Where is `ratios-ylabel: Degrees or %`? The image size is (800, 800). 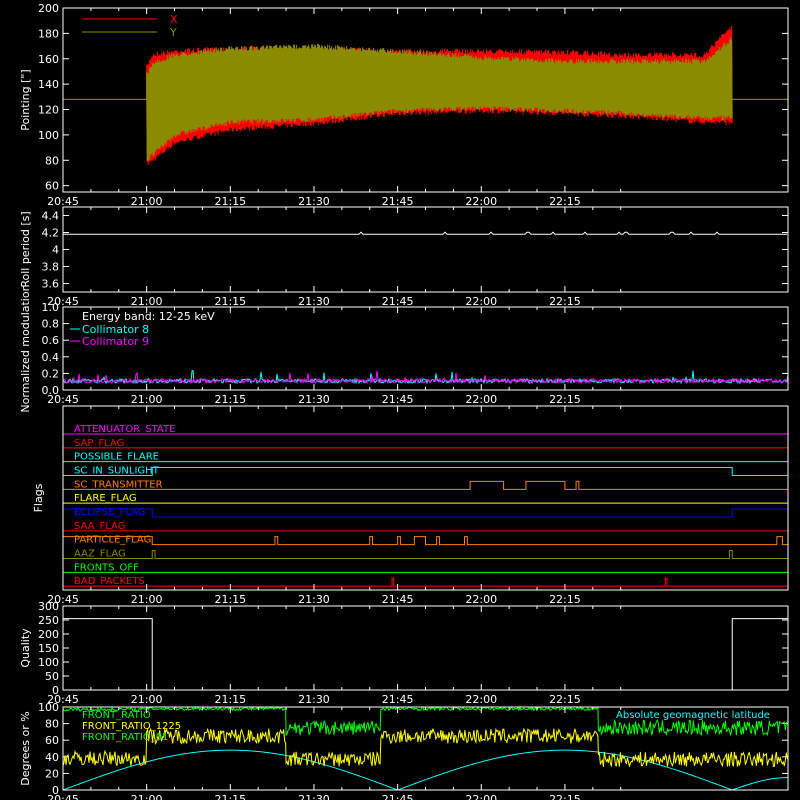 ratios-ylabel: Degrees or % is located at coordinates (25, 748).